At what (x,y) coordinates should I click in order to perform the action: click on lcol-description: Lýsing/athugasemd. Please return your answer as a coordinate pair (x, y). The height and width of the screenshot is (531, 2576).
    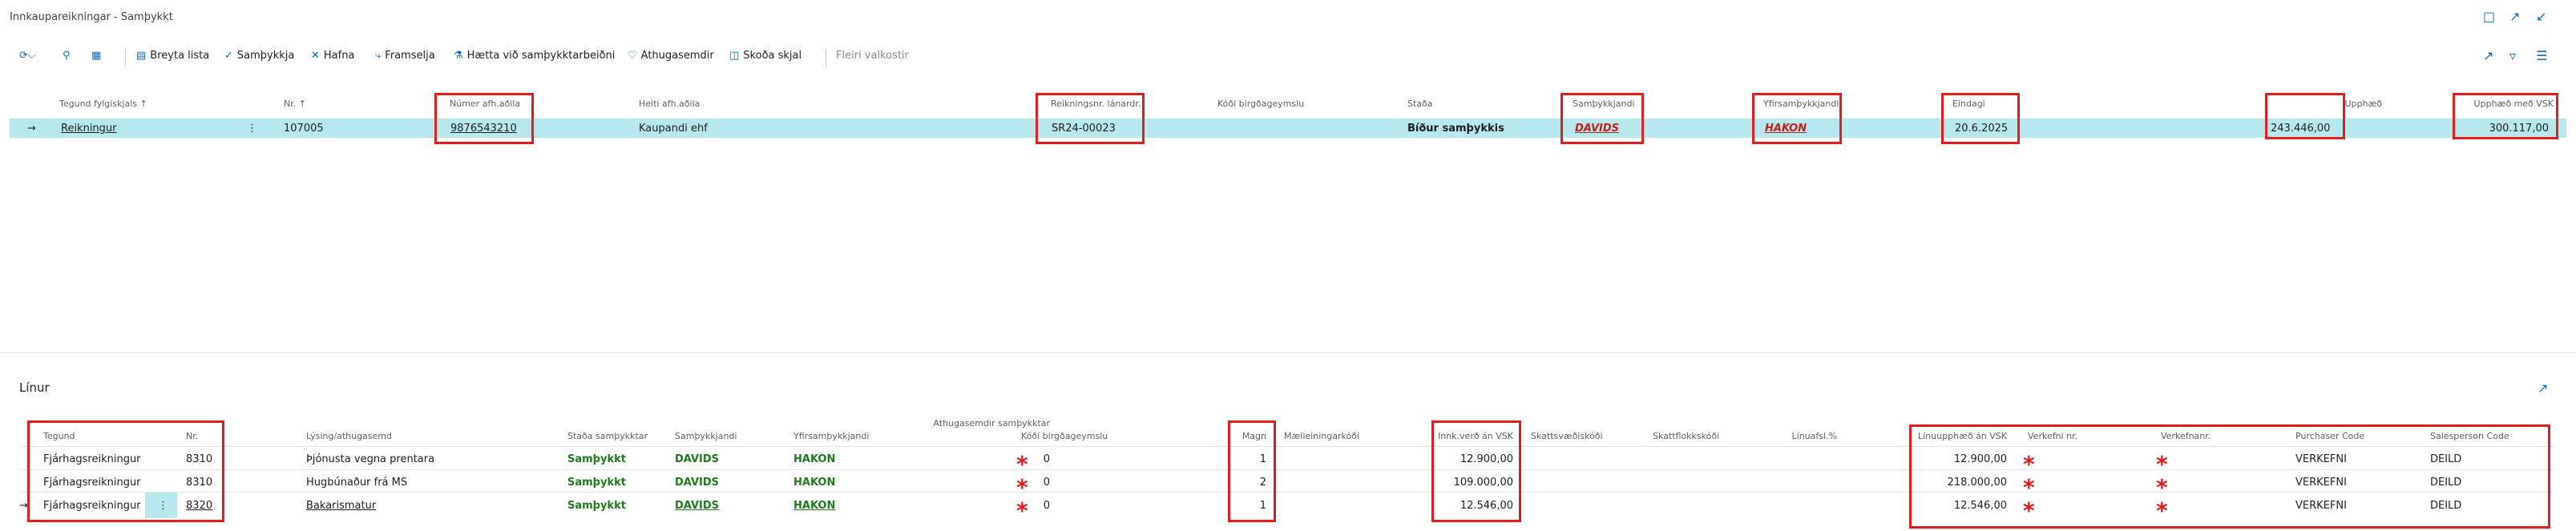
    Looking at the image, I should click on (349, 436).